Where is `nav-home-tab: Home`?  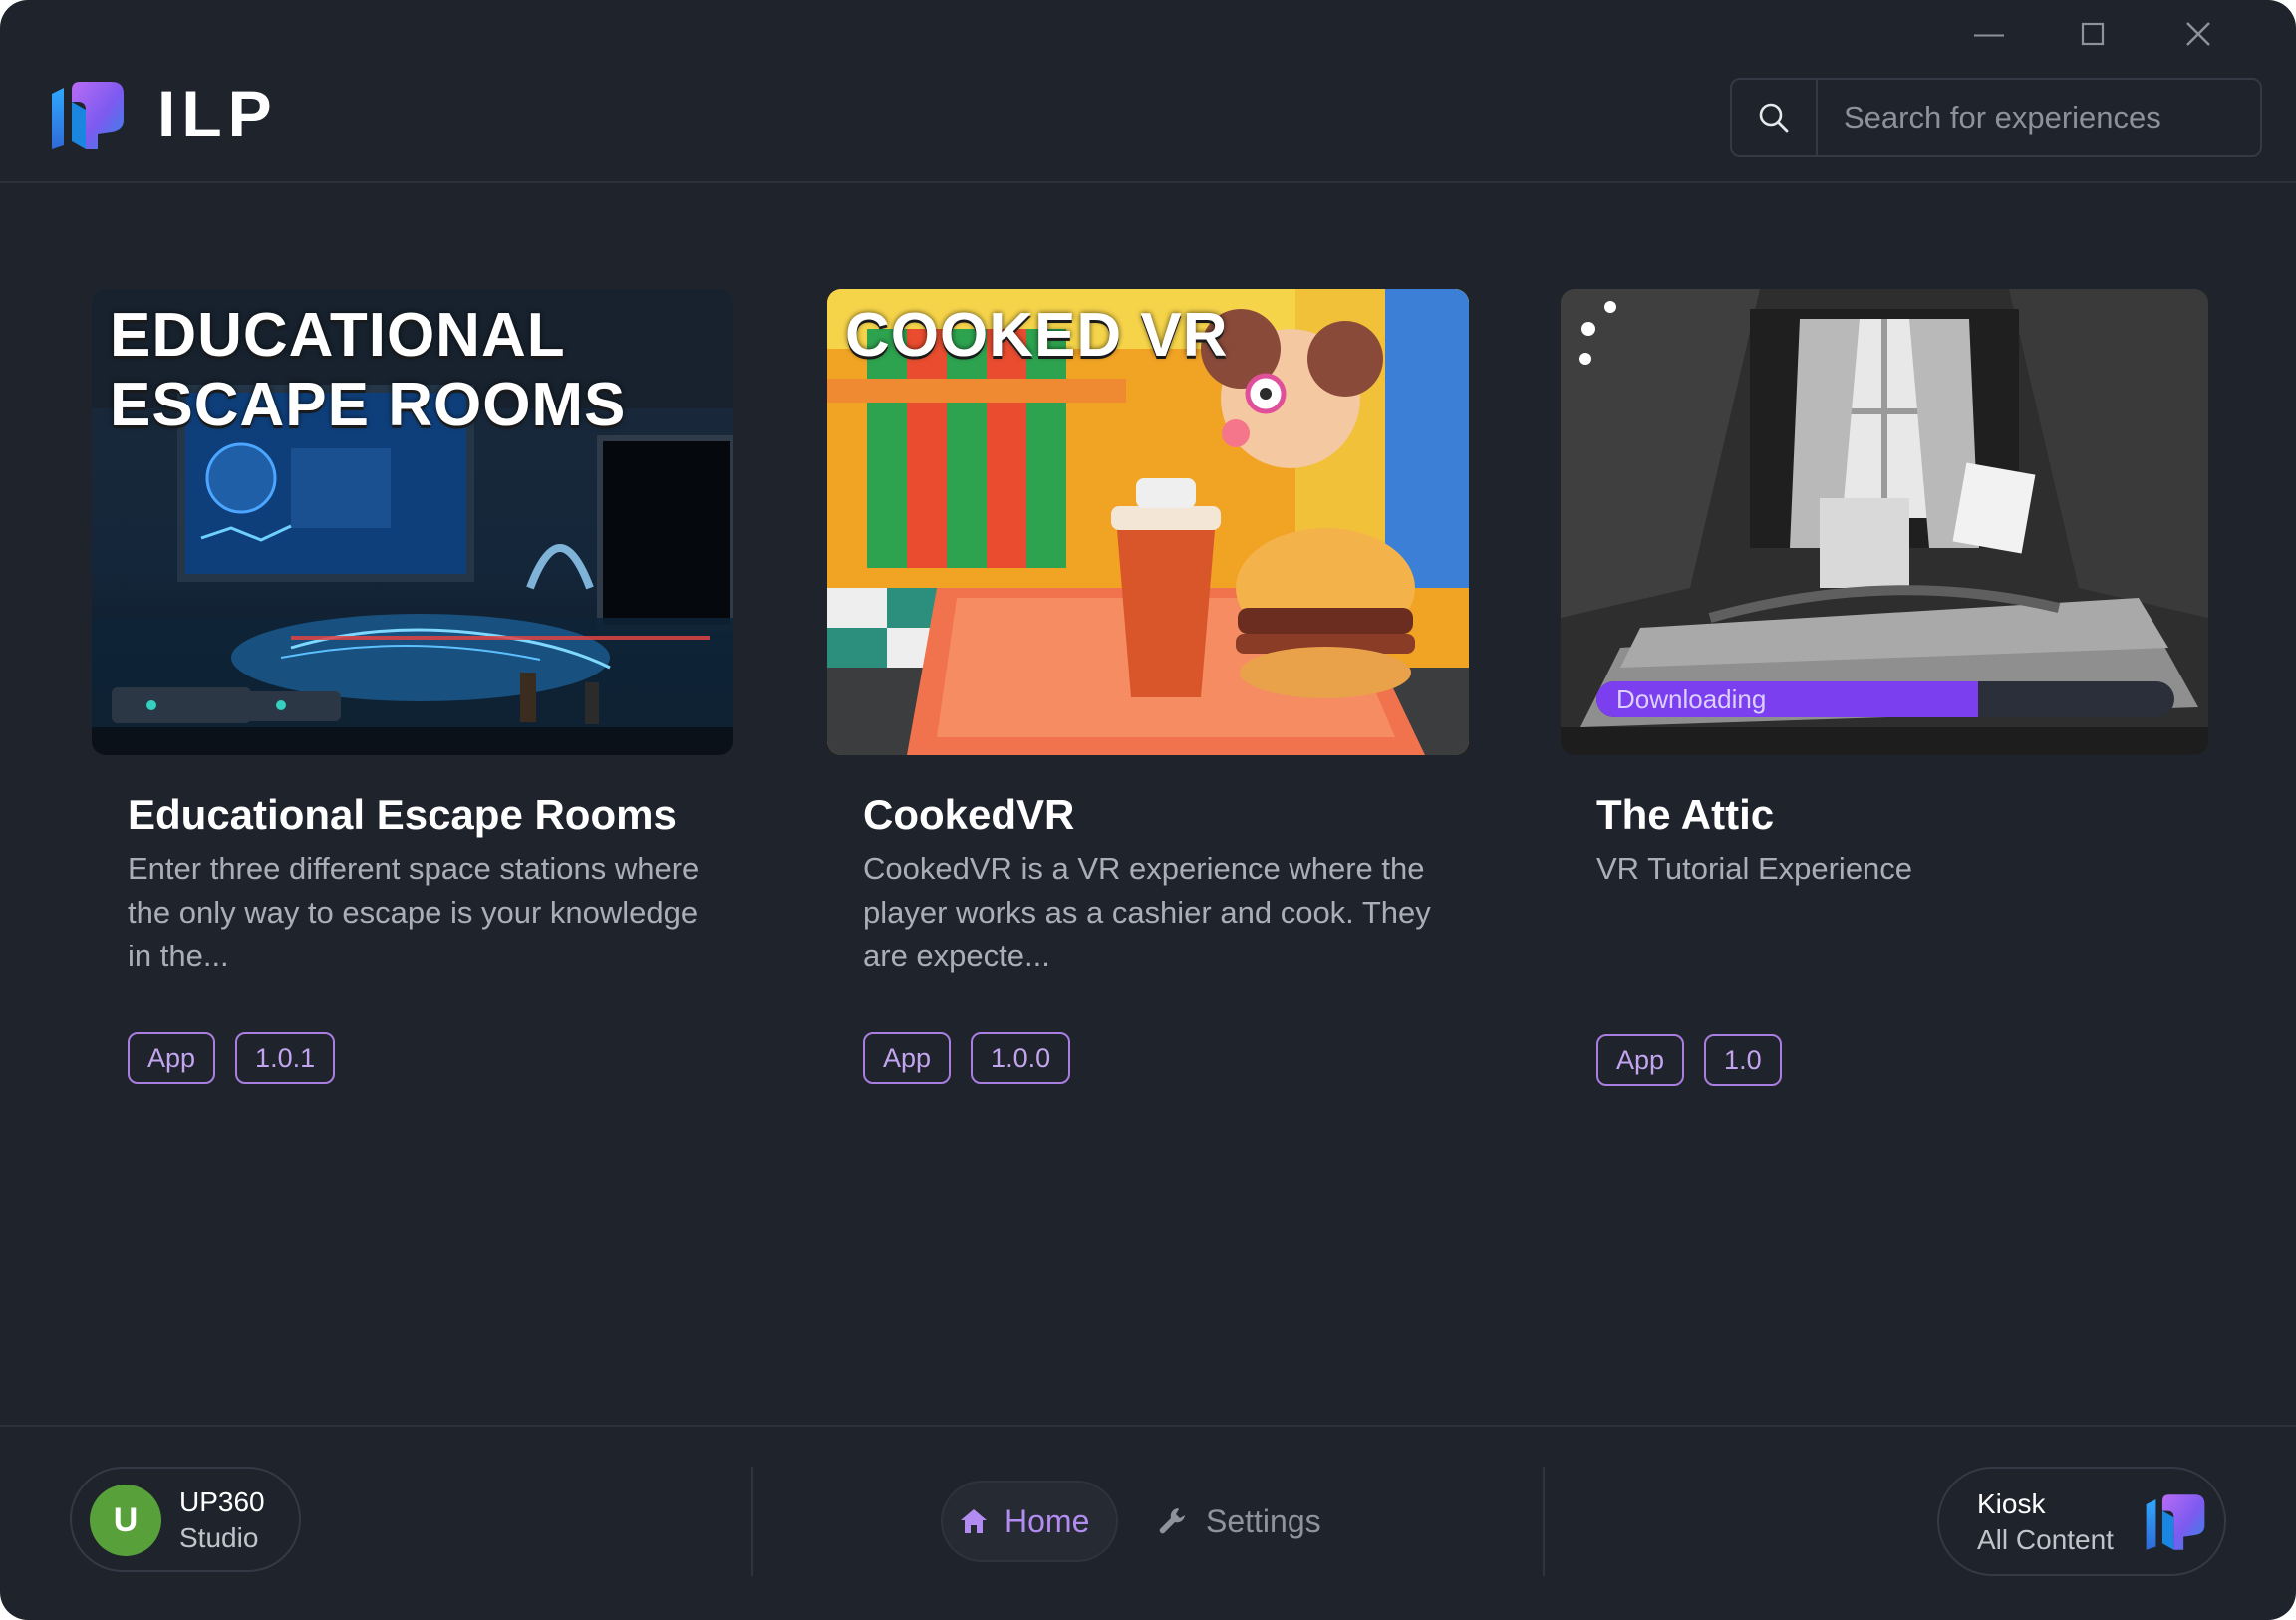 nav-home-tab: Home is located at coordinates (1029, 1522).